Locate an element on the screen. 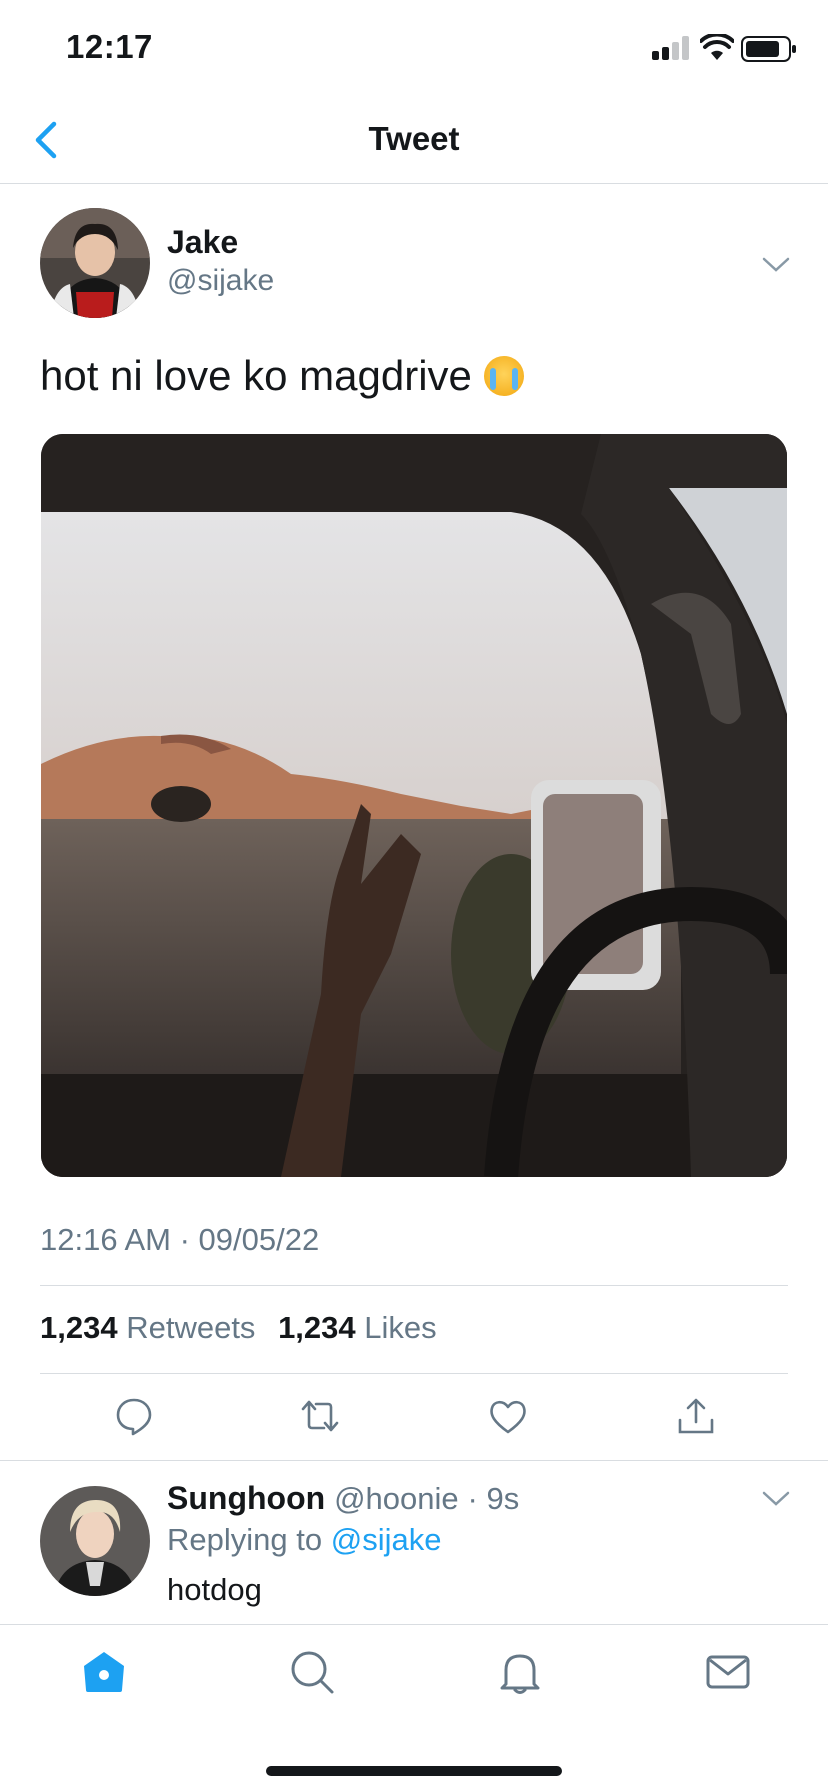 Image resolution: width=828 pixels, height=1792 pixels. reply-header: Sunghoon @hoonie · 9s is located at coordinates (343, 1498).